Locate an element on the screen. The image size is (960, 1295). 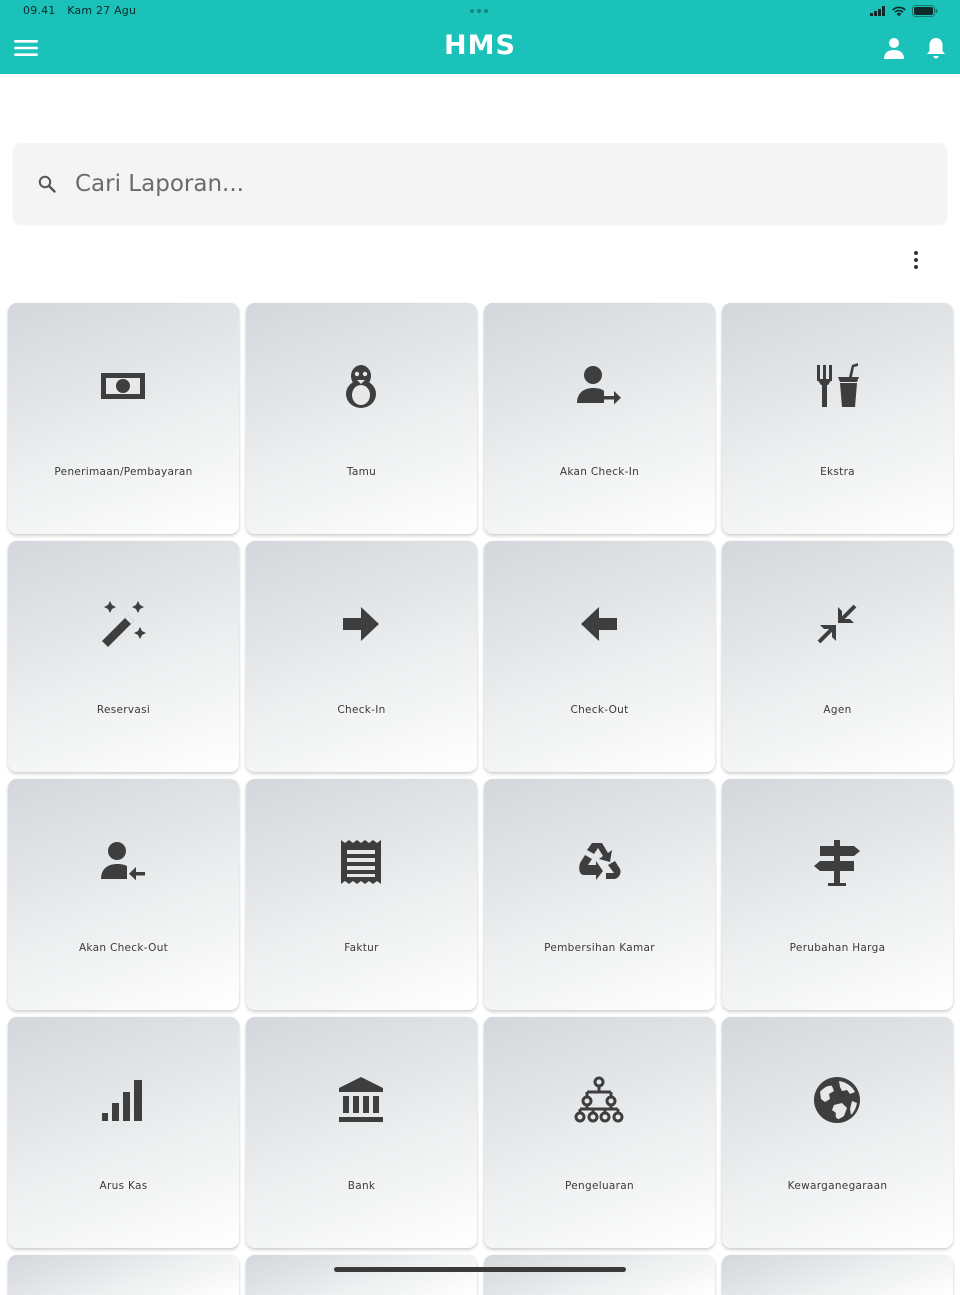
tile-label: Pembersihan Kamar is located at coordinates (599, 948).